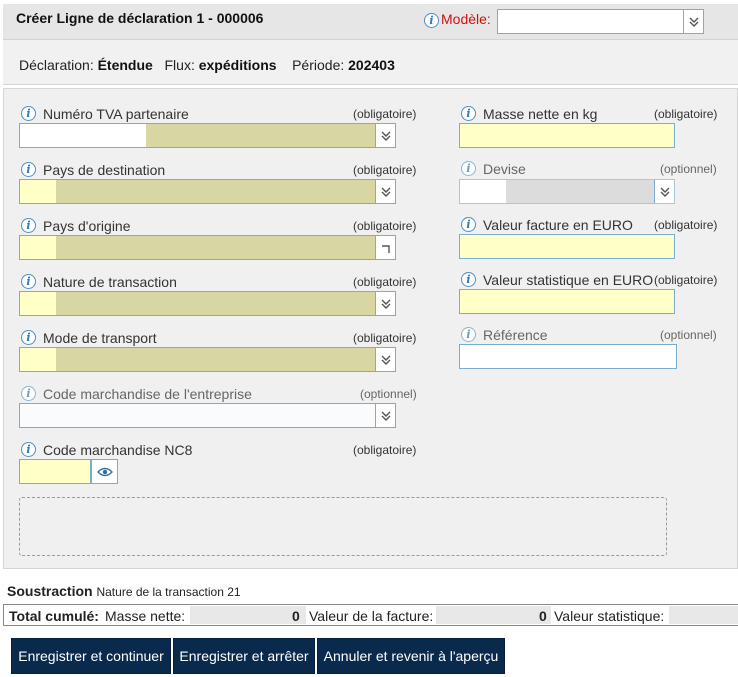 The height and width of the screenshot is (677, 738). Describe the element at coordinates (385, 282) in the screenshot. I see `transaction-nature-status: (obligatoire)` at that location.